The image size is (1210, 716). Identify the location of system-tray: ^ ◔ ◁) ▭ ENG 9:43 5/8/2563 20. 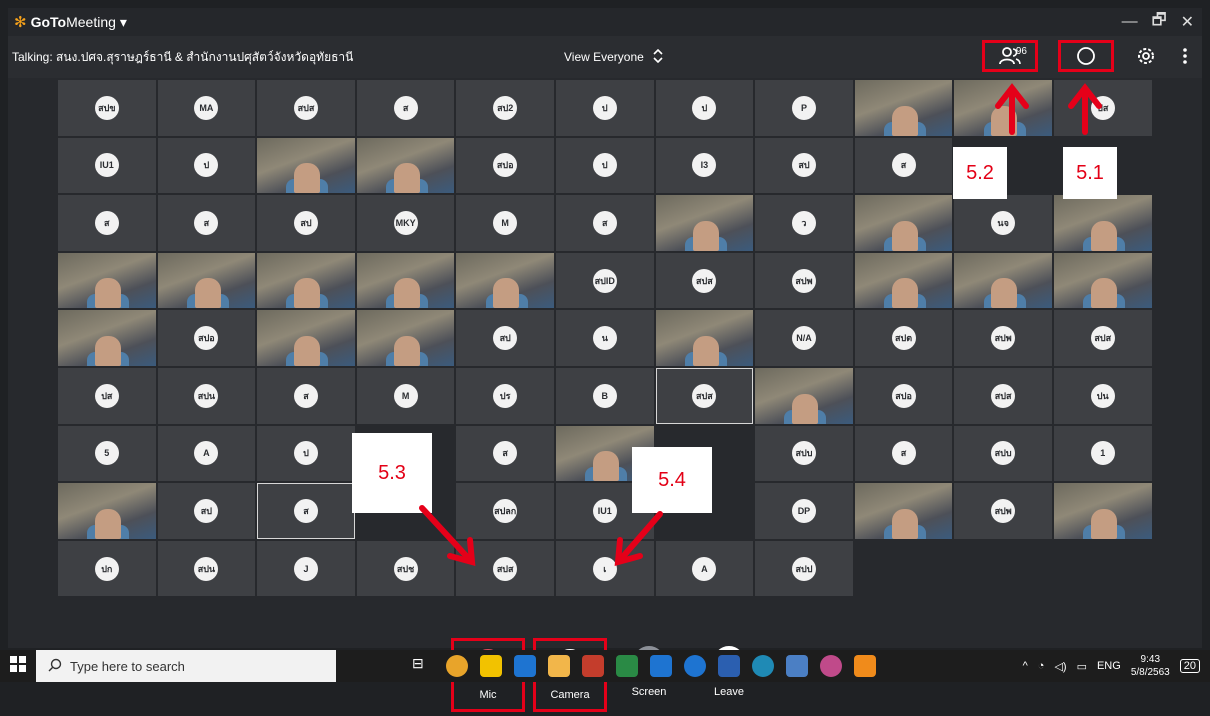
(1111, 666).